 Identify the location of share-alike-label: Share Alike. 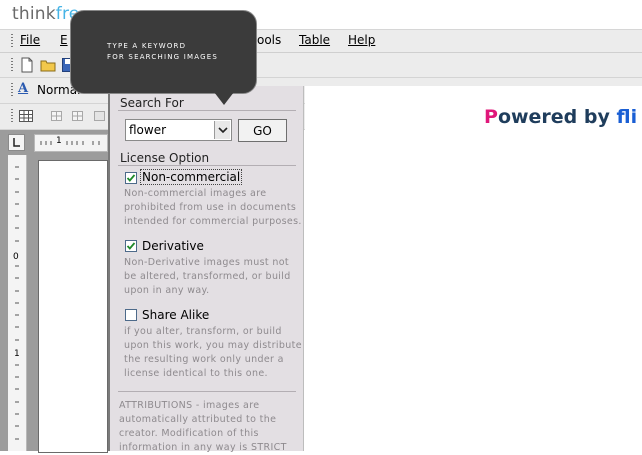
(175, 315).